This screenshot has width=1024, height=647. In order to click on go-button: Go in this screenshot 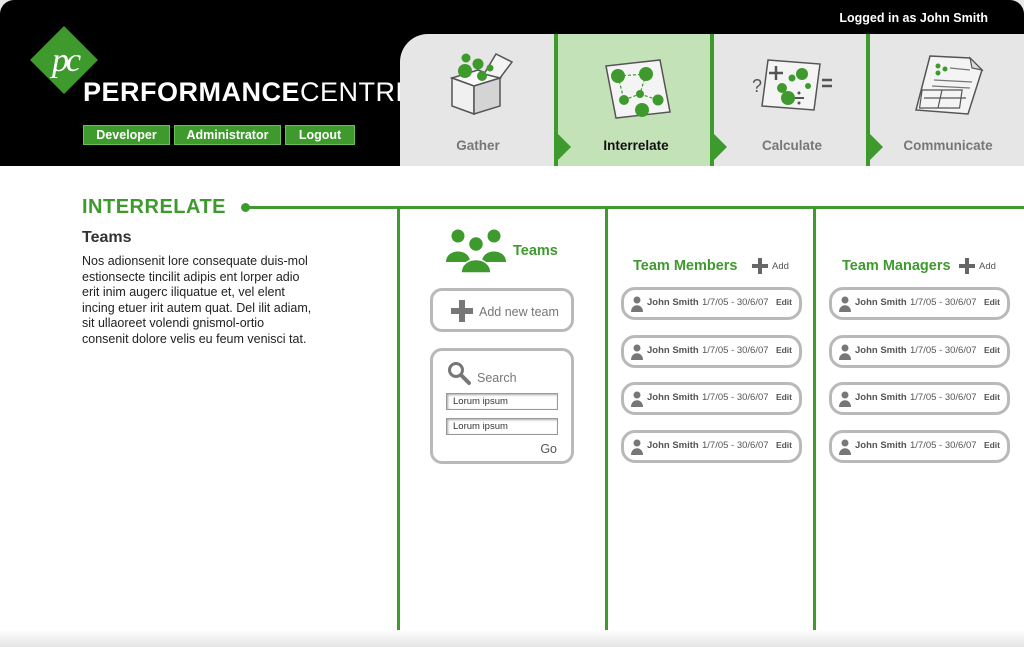, I will do `click(548, 449)`.